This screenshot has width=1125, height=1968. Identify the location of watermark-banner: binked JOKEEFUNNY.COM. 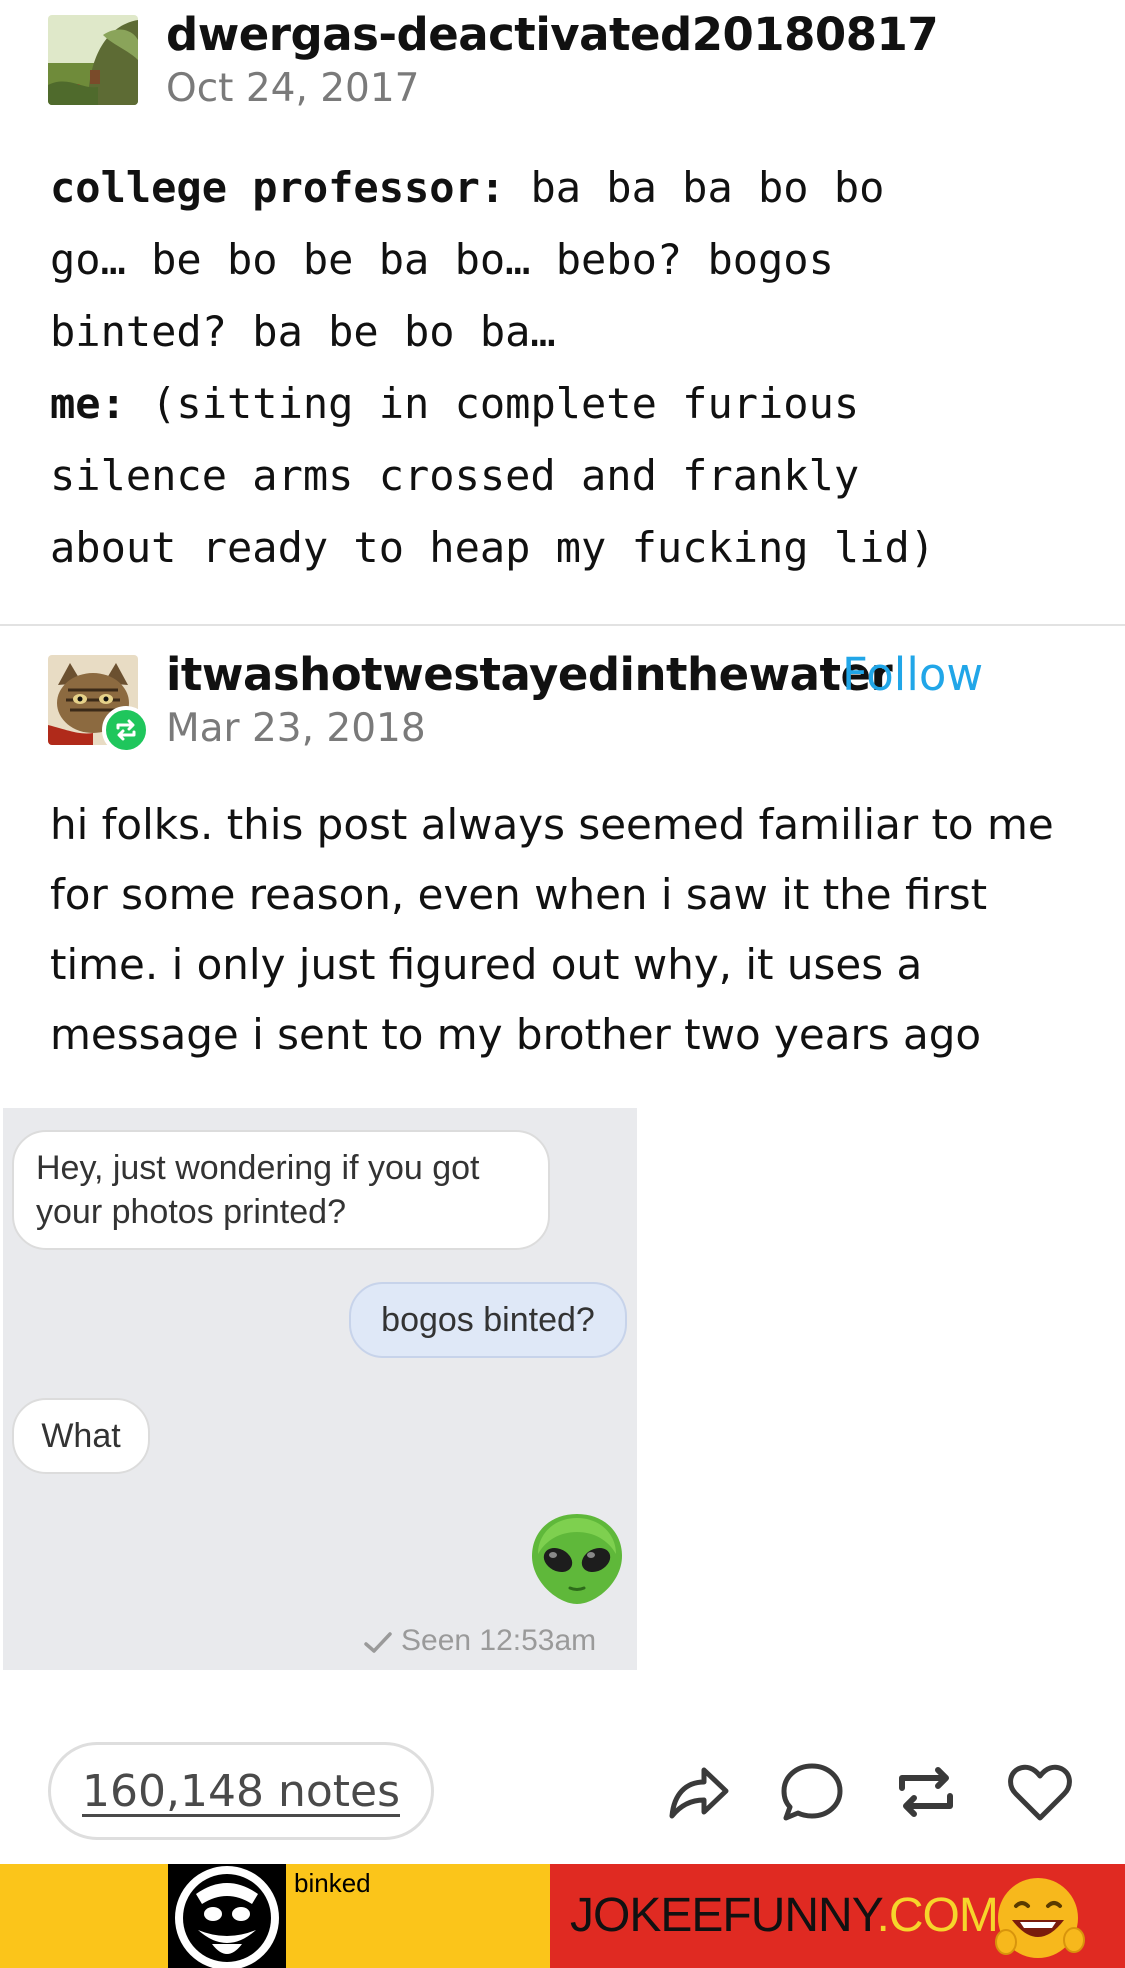
(562, 1916).